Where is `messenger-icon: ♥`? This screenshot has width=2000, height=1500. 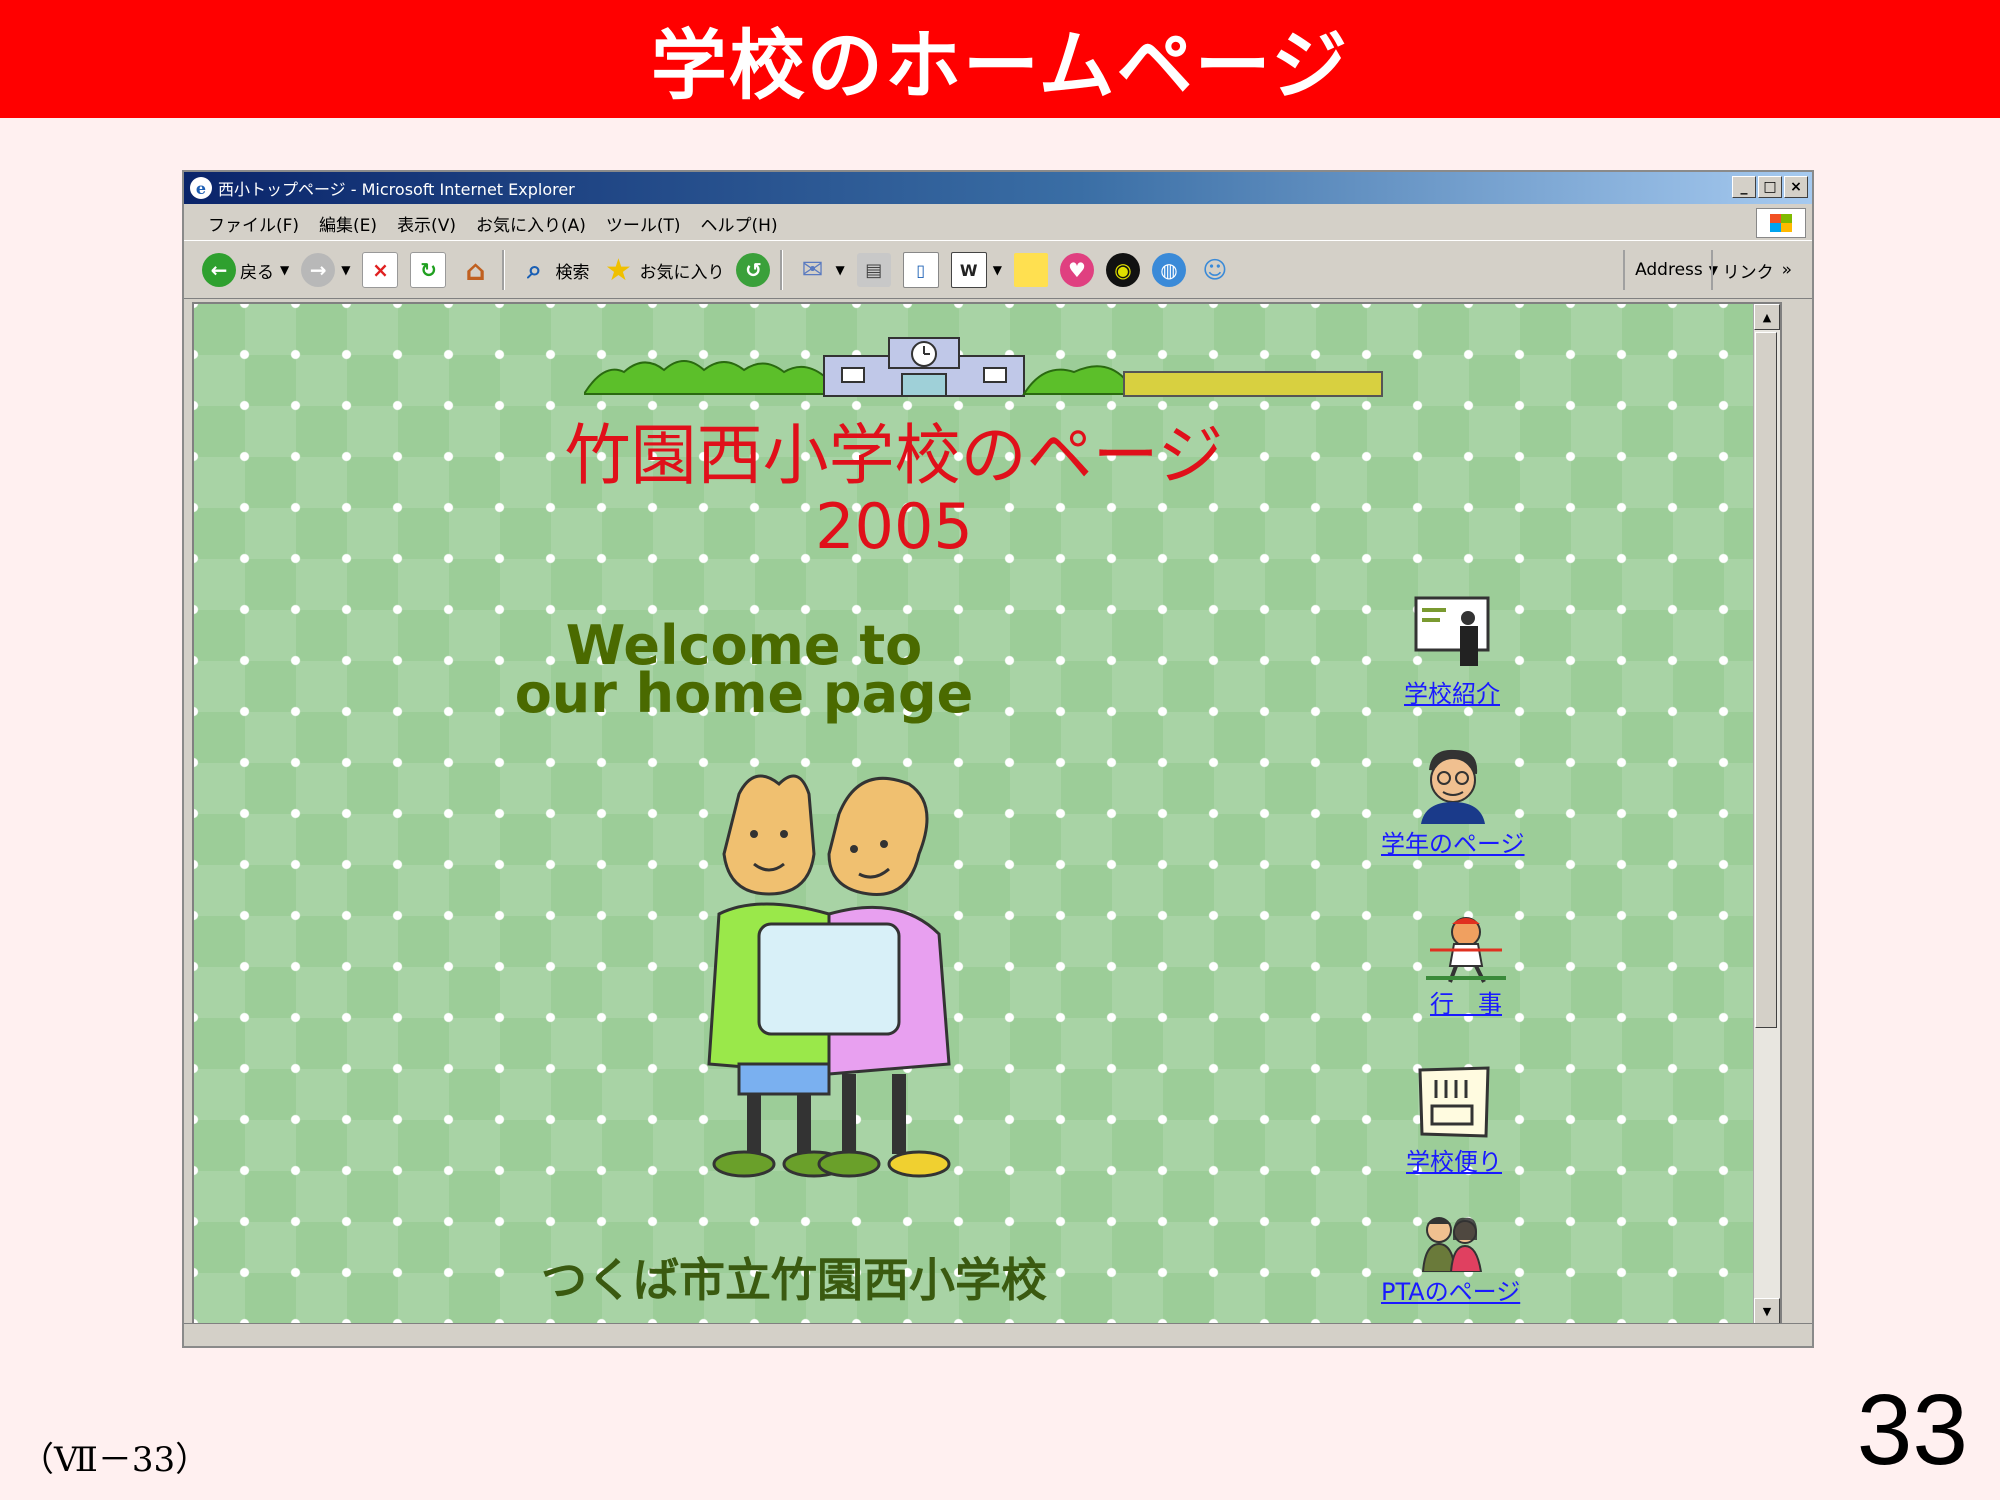 messenger-icon: ♥ is located at coordinates (1076, 270).